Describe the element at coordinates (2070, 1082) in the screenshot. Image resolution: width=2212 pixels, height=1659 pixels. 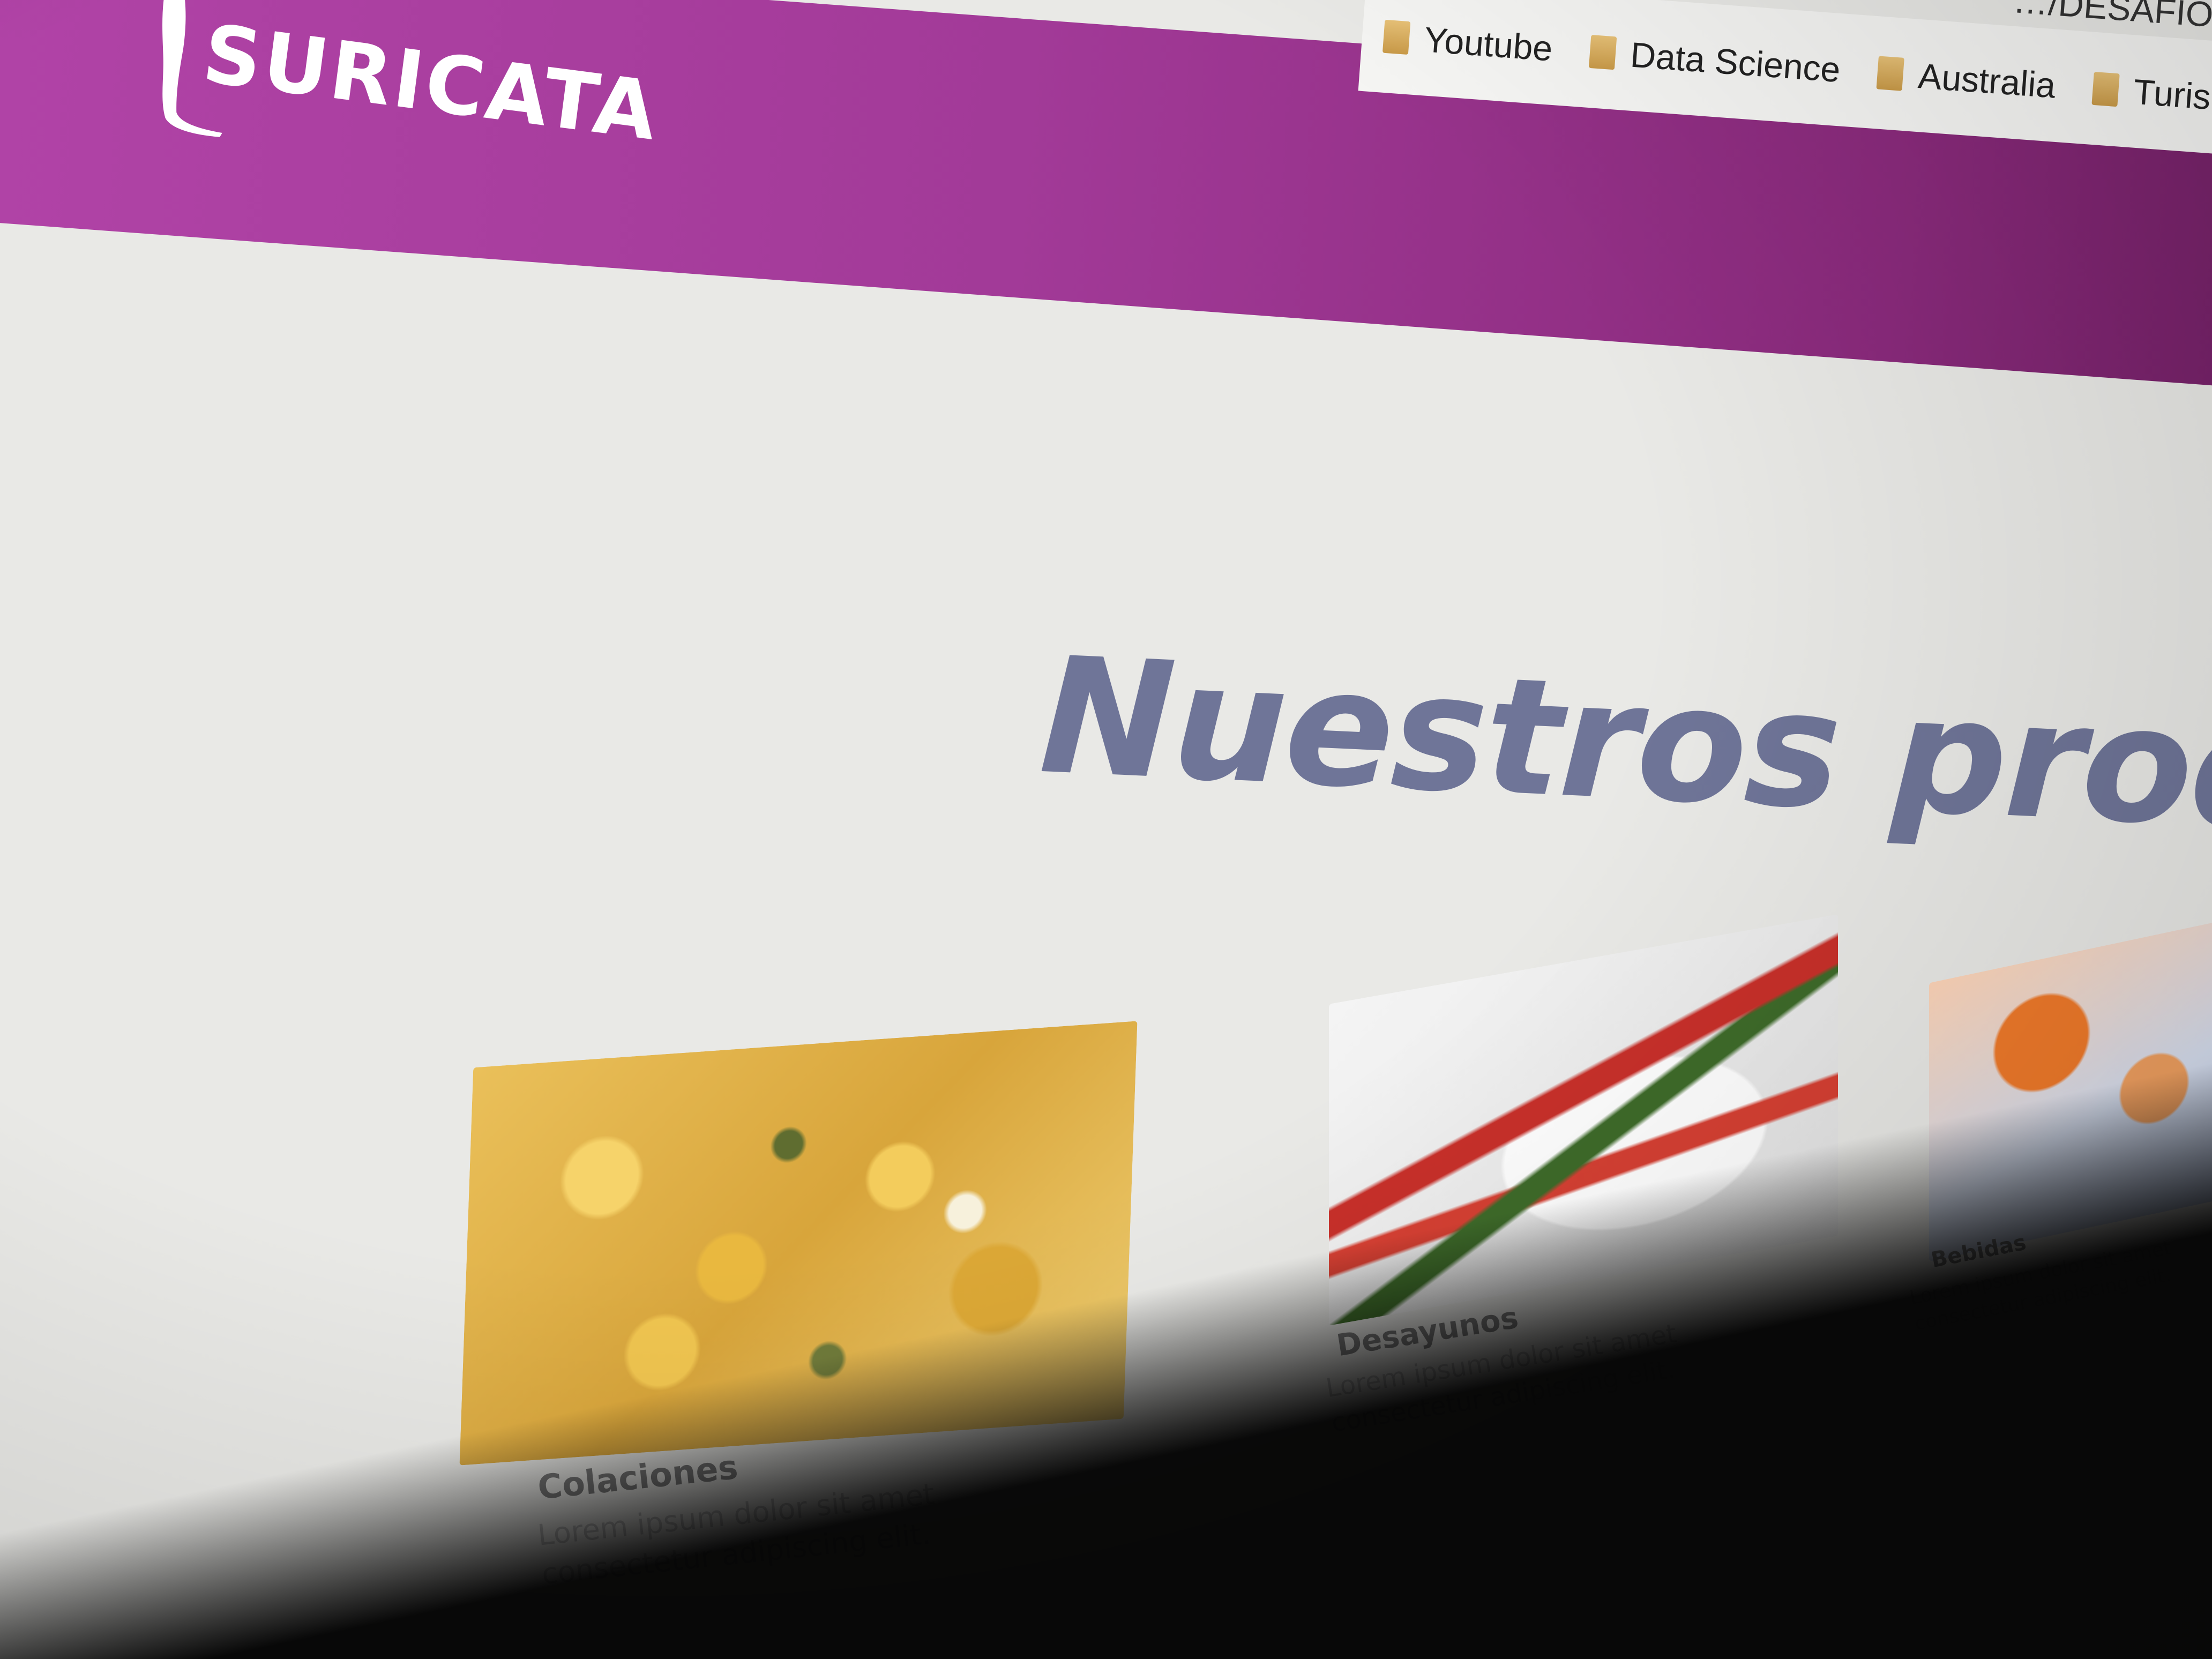
I see `product-image-bebidas` at that location.